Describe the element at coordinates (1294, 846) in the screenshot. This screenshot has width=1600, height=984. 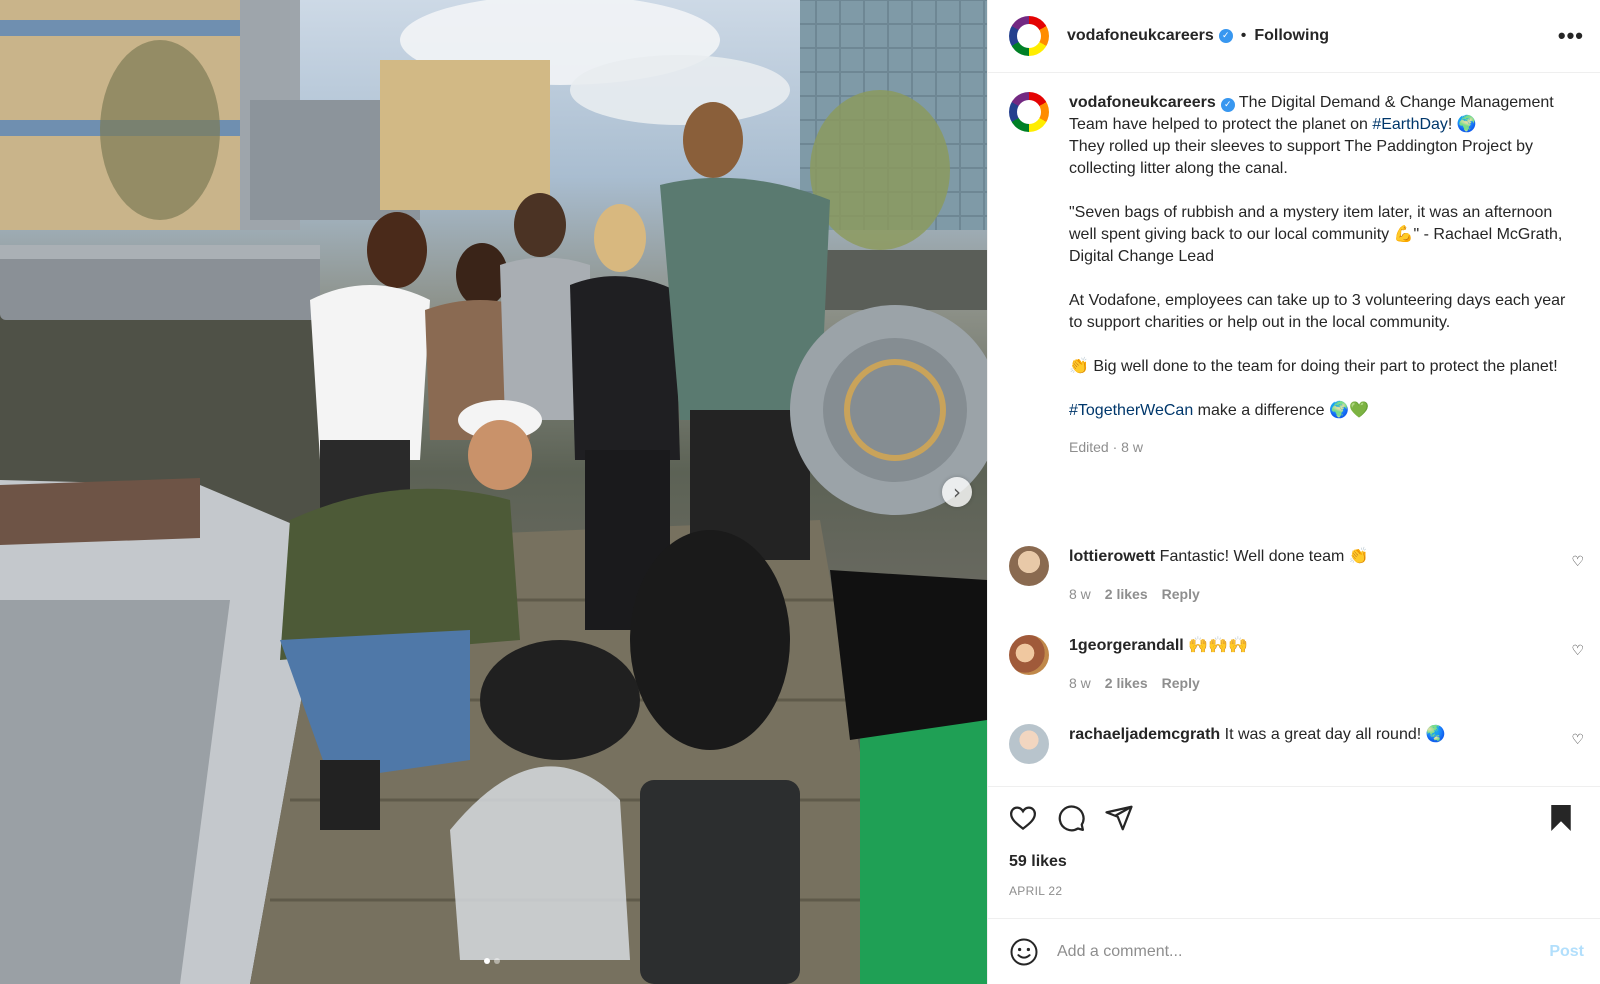
I see `post-actions: 59 likes APRIL 22` at that location.